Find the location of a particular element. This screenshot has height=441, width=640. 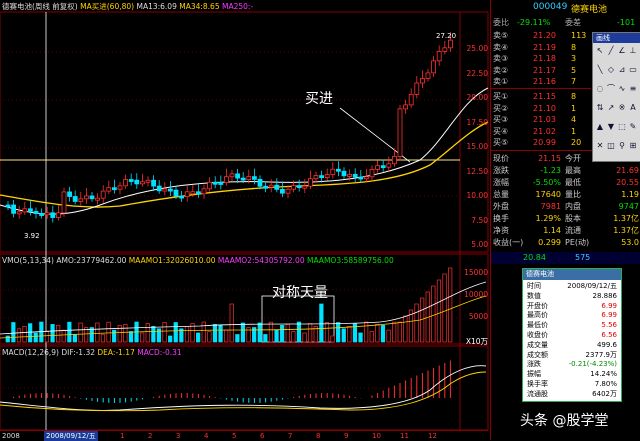

star-icon: ※ is located at coordinates (622, 108).